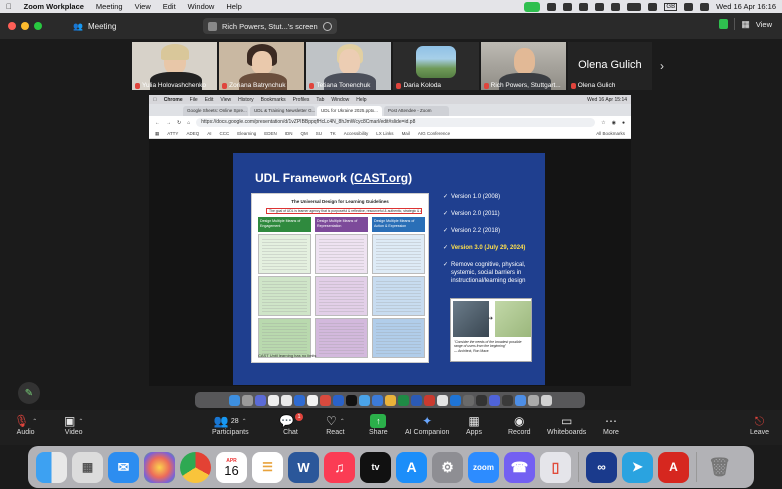  I want to click on apple-tv-icon: tv, so click(375, 467).